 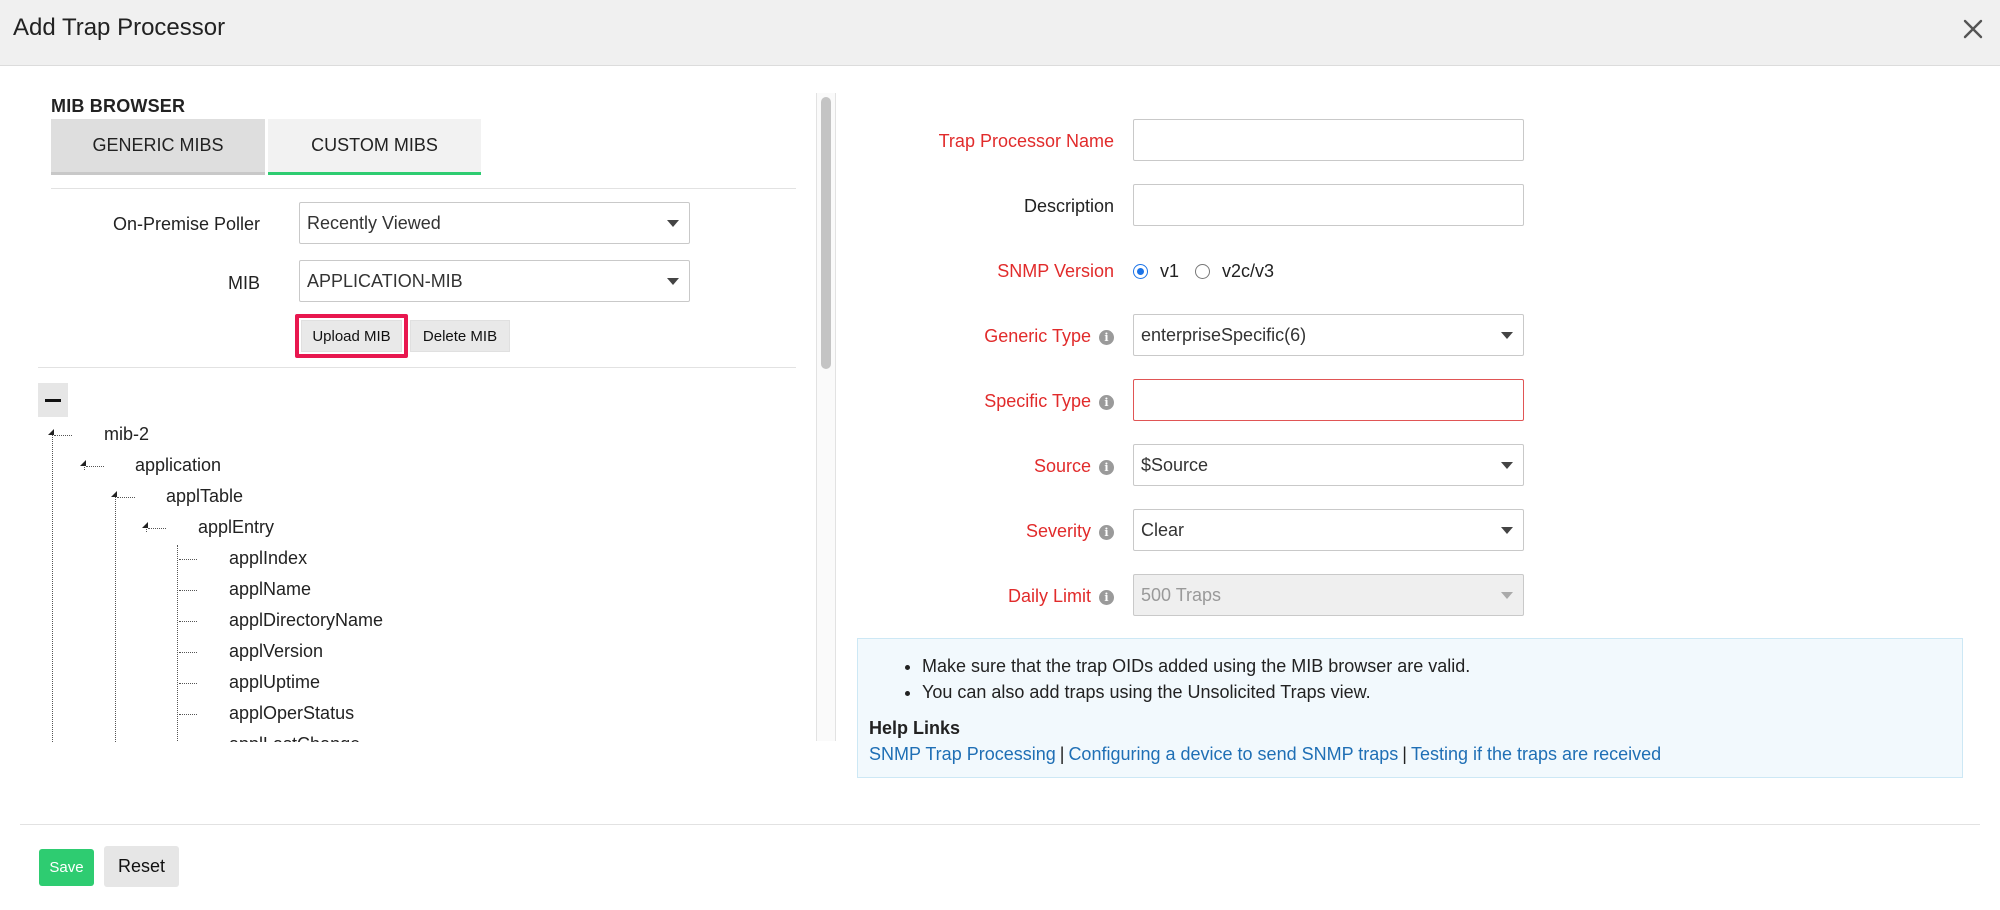 I want to click on snmp-version-label: SNMP Version, so click(x=1055, y=271).